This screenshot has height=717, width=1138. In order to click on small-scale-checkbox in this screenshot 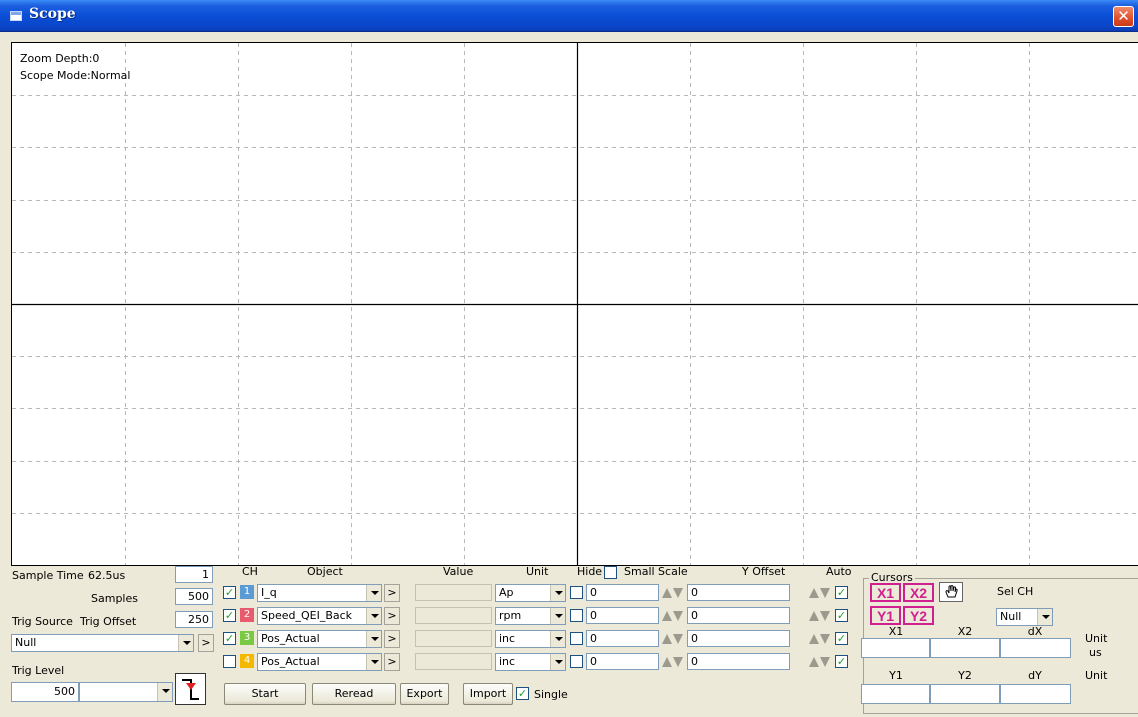, I will do `click(610, 572)`.